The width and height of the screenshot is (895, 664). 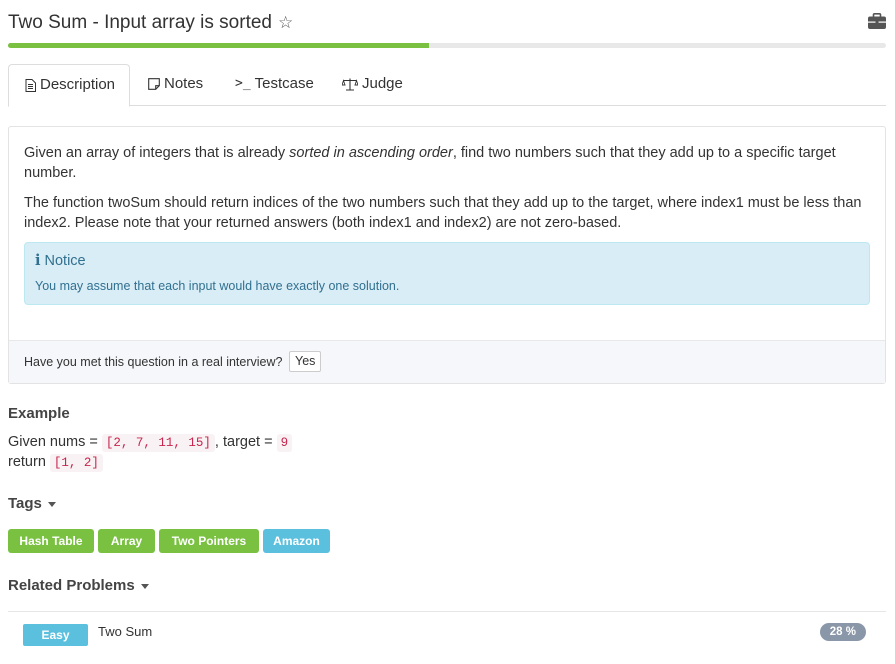 I want to click on tab-label: Judge, so click(x=382, y=83).